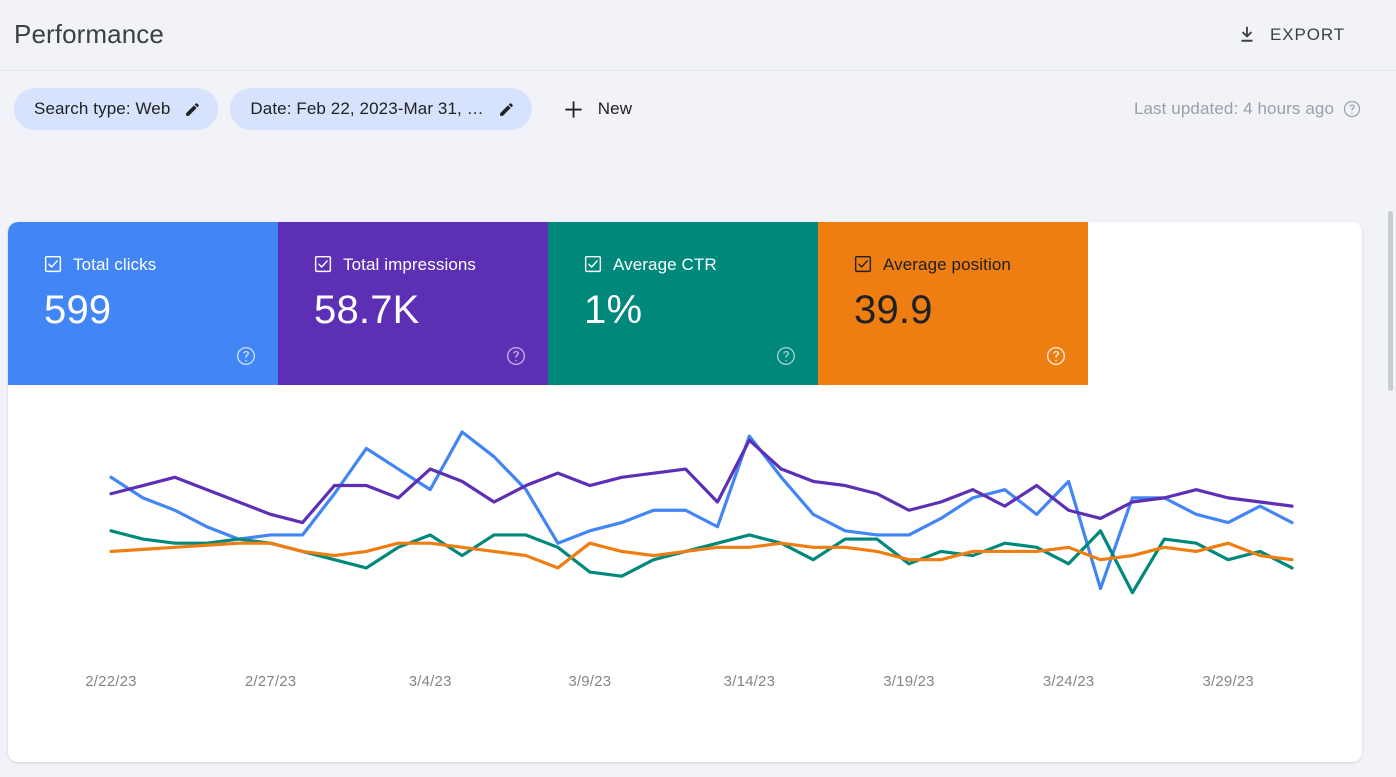 This screenshot has height=777, width=1396. Describe the element at coordinates (589, 681) in the screenshot. I see `chart-x-tick-label: 3/9/23` at that location.